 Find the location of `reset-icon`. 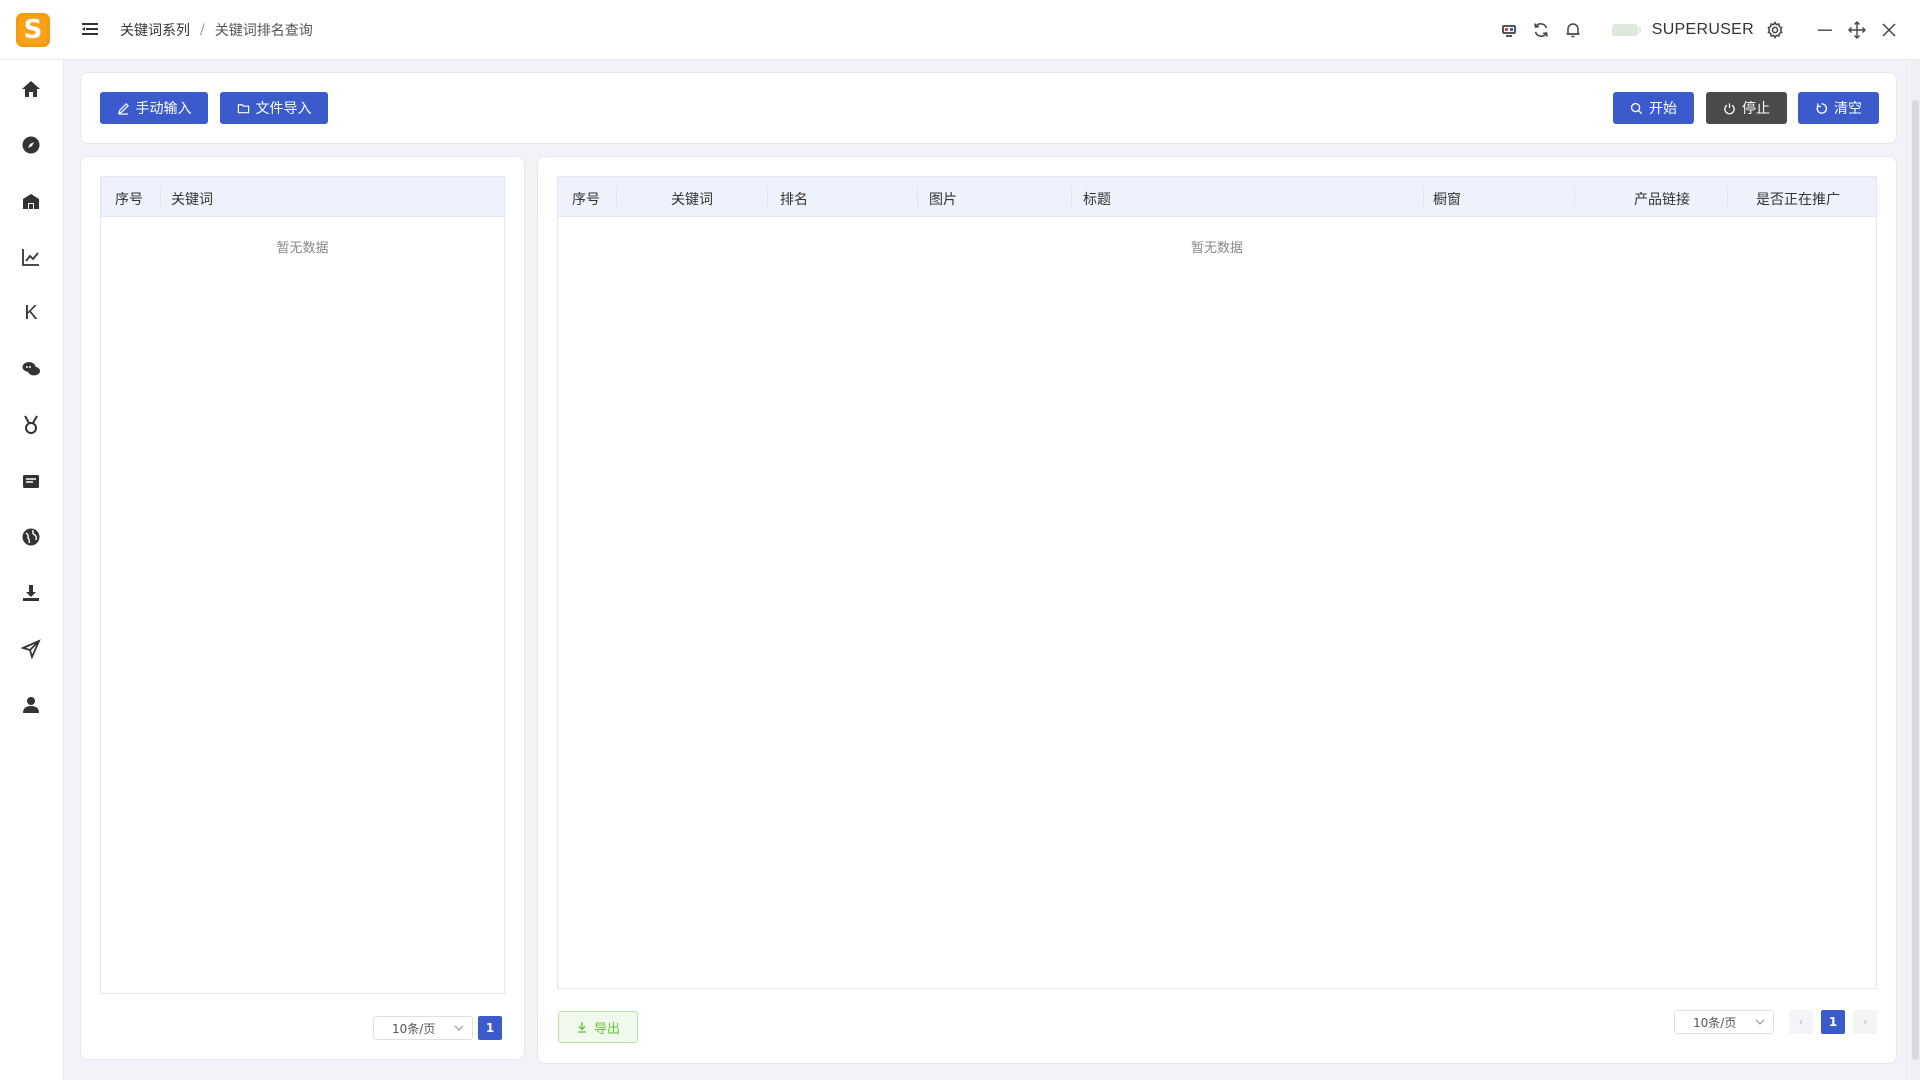

reset-icon is located at coordinates (1822, 108).